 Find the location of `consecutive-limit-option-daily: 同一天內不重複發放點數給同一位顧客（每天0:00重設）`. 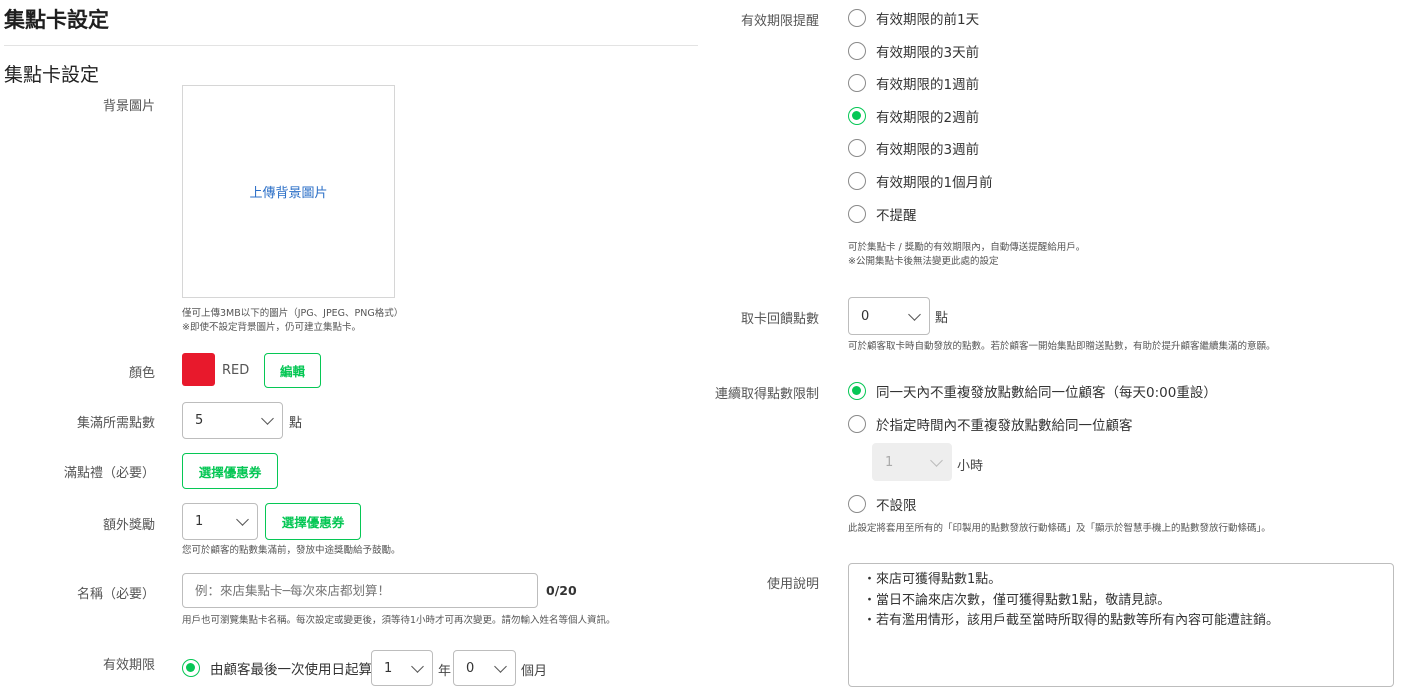

consecutive-limit-option-daily: 同一天內不重複發放點數給同一位顧客（每天0:00重設） is located at coordinates (1032, 391).